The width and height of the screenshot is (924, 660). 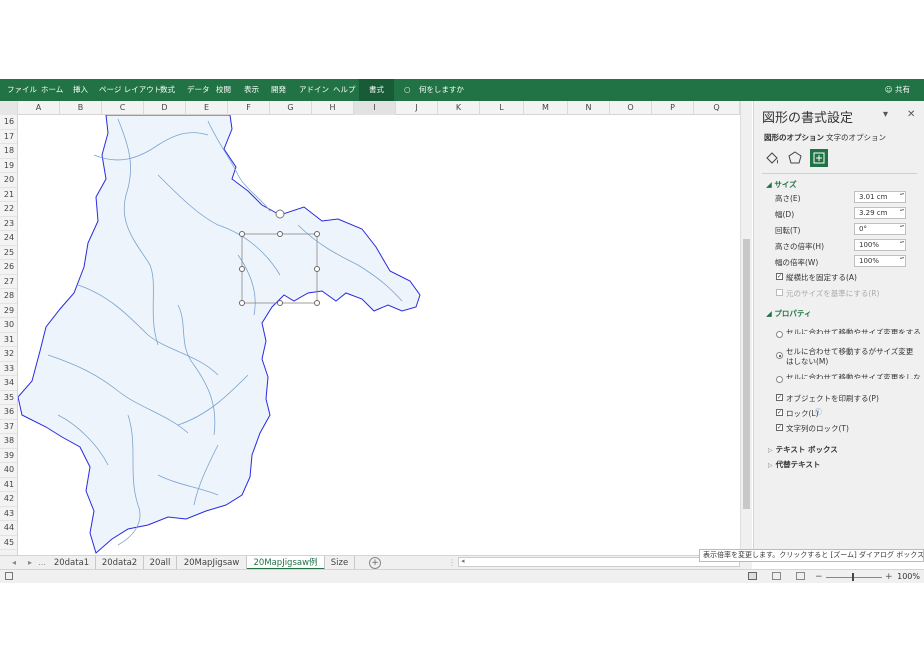 I want to click on scale-width-input: 100%, so click(x=880, y=261).